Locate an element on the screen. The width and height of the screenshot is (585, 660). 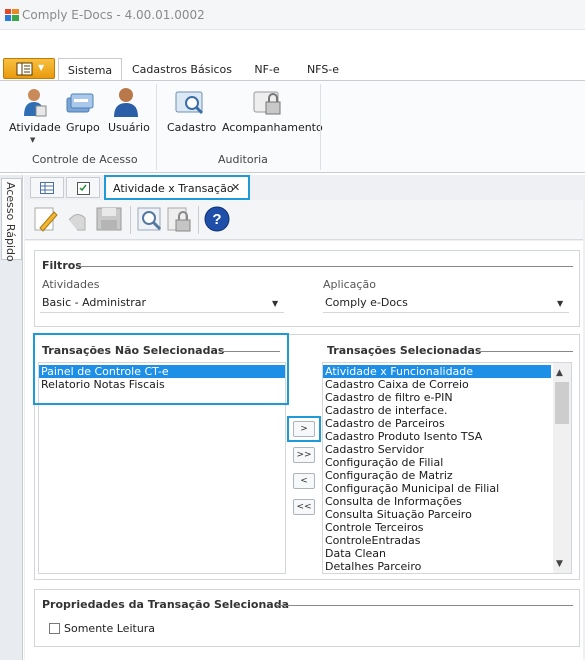
lock-button is located at coordinates (180, 219).